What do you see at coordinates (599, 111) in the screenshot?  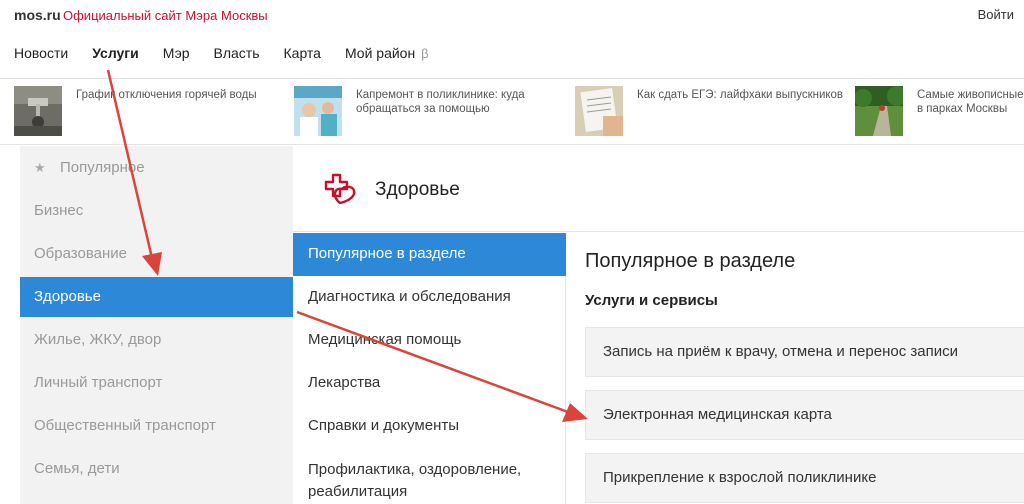 I see `news-thumbnail-exam` at bounding box center [599, 111].